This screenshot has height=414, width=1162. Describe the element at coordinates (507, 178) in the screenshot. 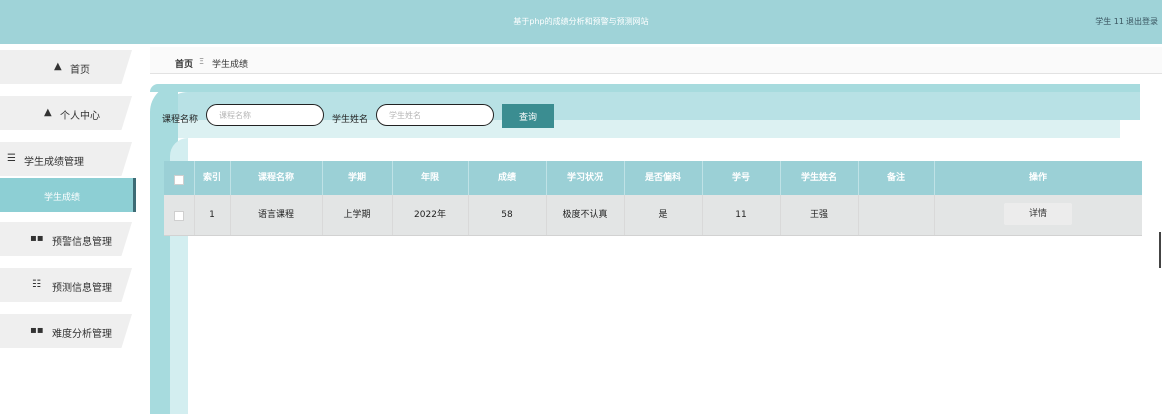

I see `column-header: 成绩` at that location.